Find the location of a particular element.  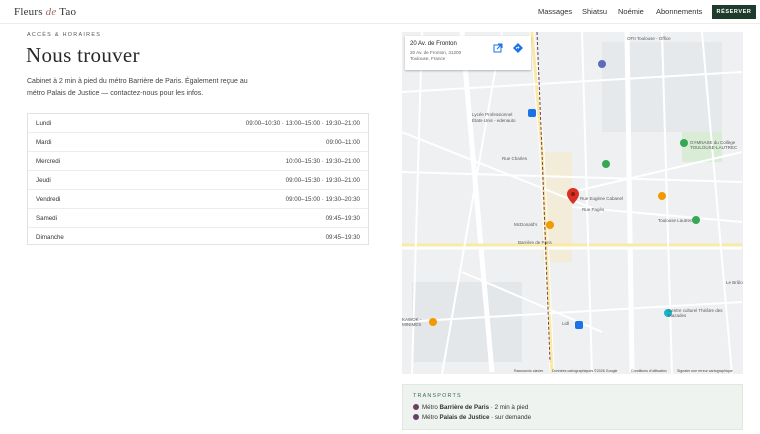

map-footer-report: Signaler une erreur cartographique is located at coordinates (705, 371).